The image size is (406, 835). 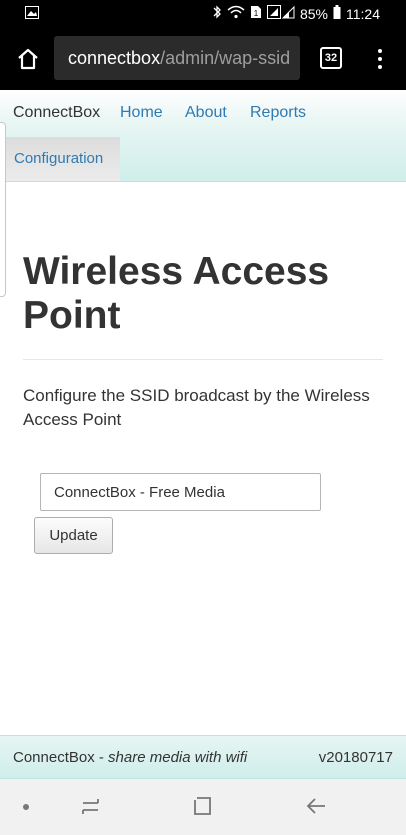 I want to click on sim-icon: 1, so click(x=256, y=13).